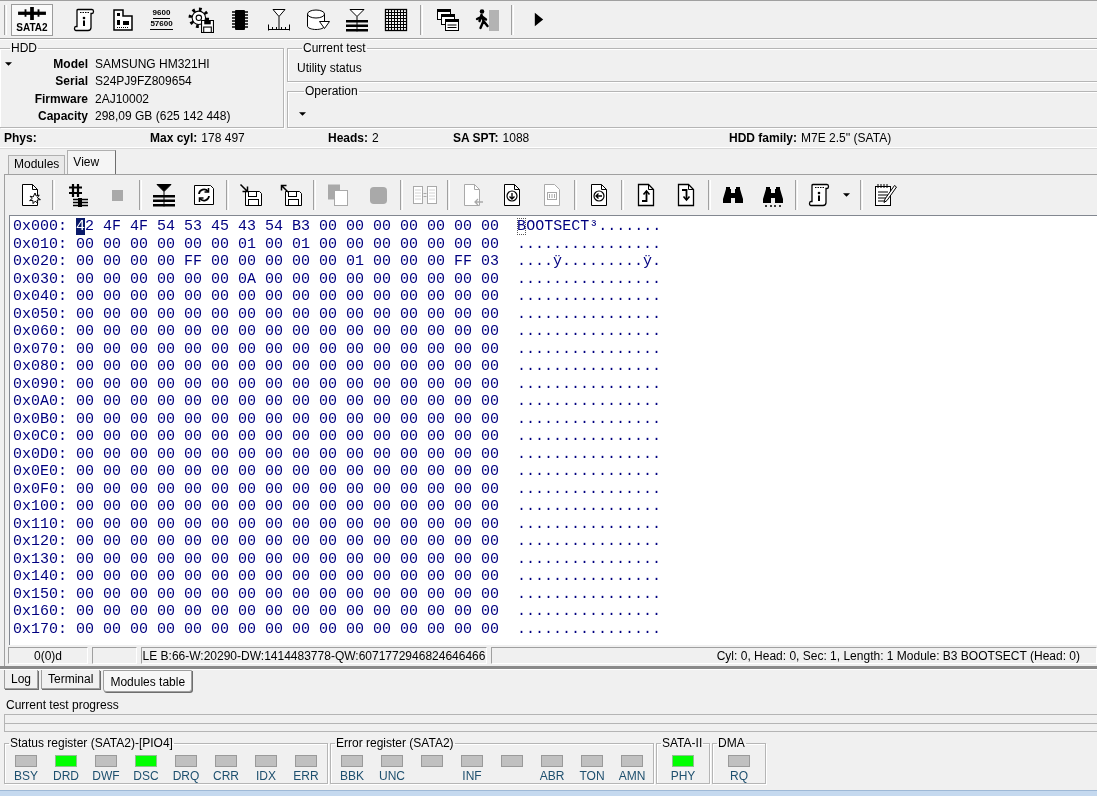  I want to click on field-value: S24PJ9FZ809654, so click(144, 81).